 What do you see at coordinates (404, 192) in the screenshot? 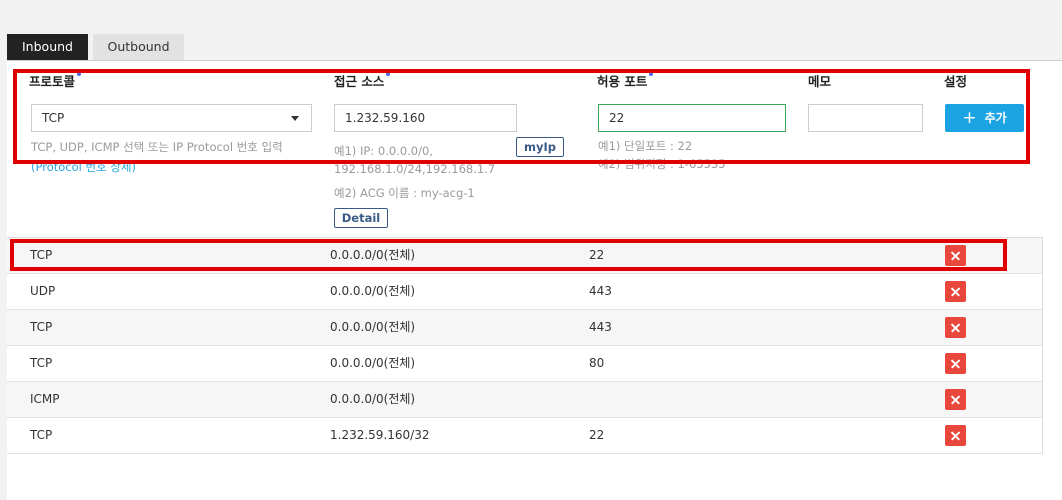
I see `source-hint-line: 예2) ACG 이름 : my-acg-1` at bounding box center [404, 192].